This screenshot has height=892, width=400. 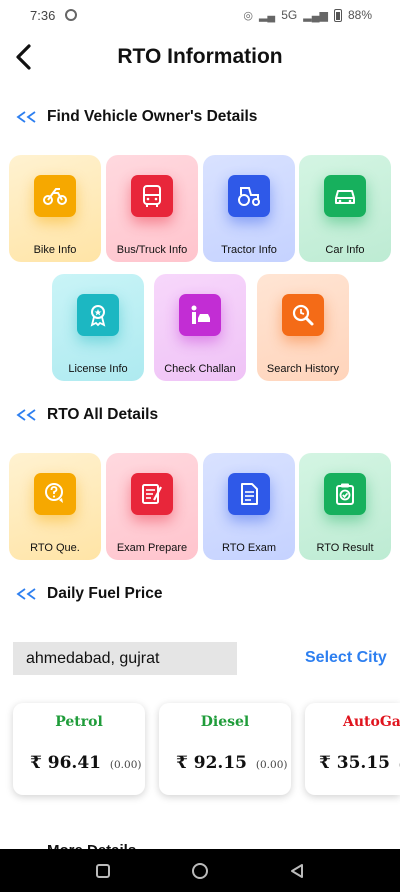 I want to click on back-button, so click(x=23, y=57).